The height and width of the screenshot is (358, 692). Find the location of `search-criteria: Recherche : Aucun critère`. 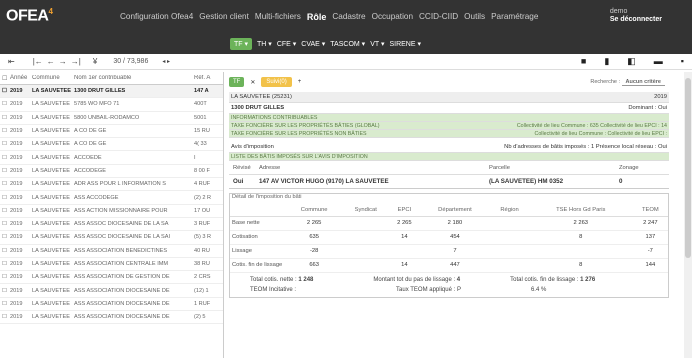

search-criteria: Recherche : Aucun critère is located at coordinates (627, 82).